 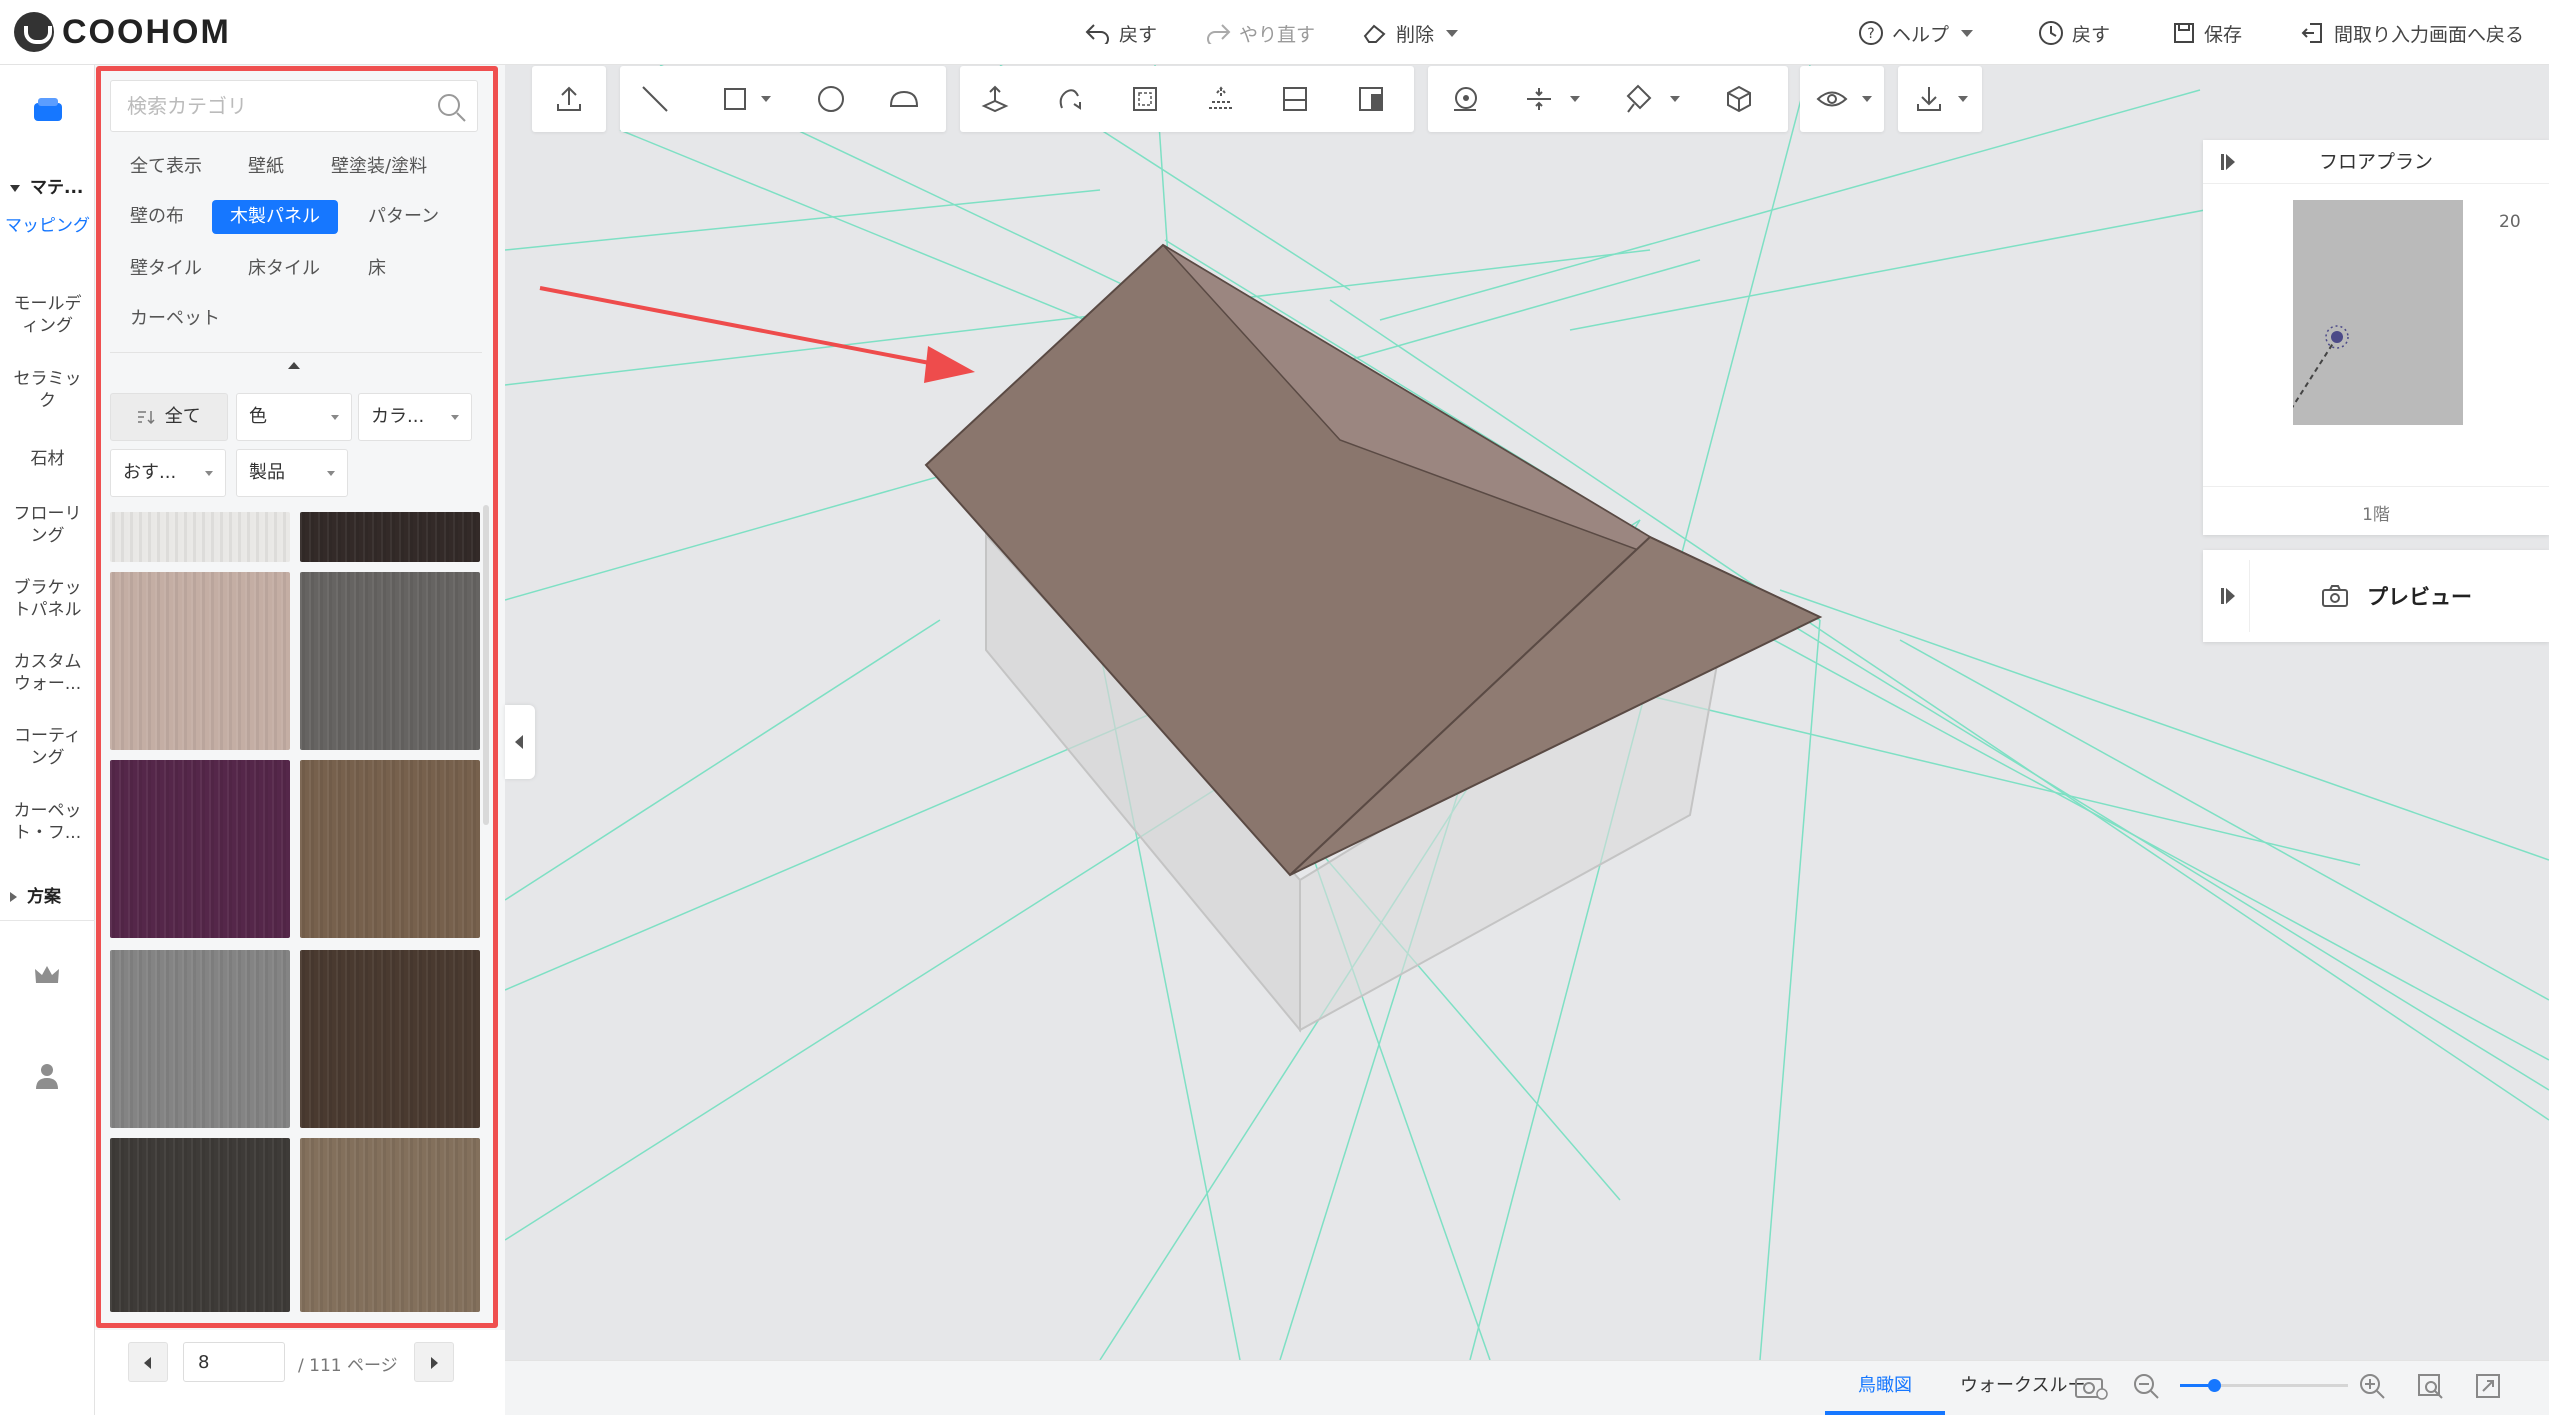 I want to click on delete-label: 削除, so click(x=1415, y=34).